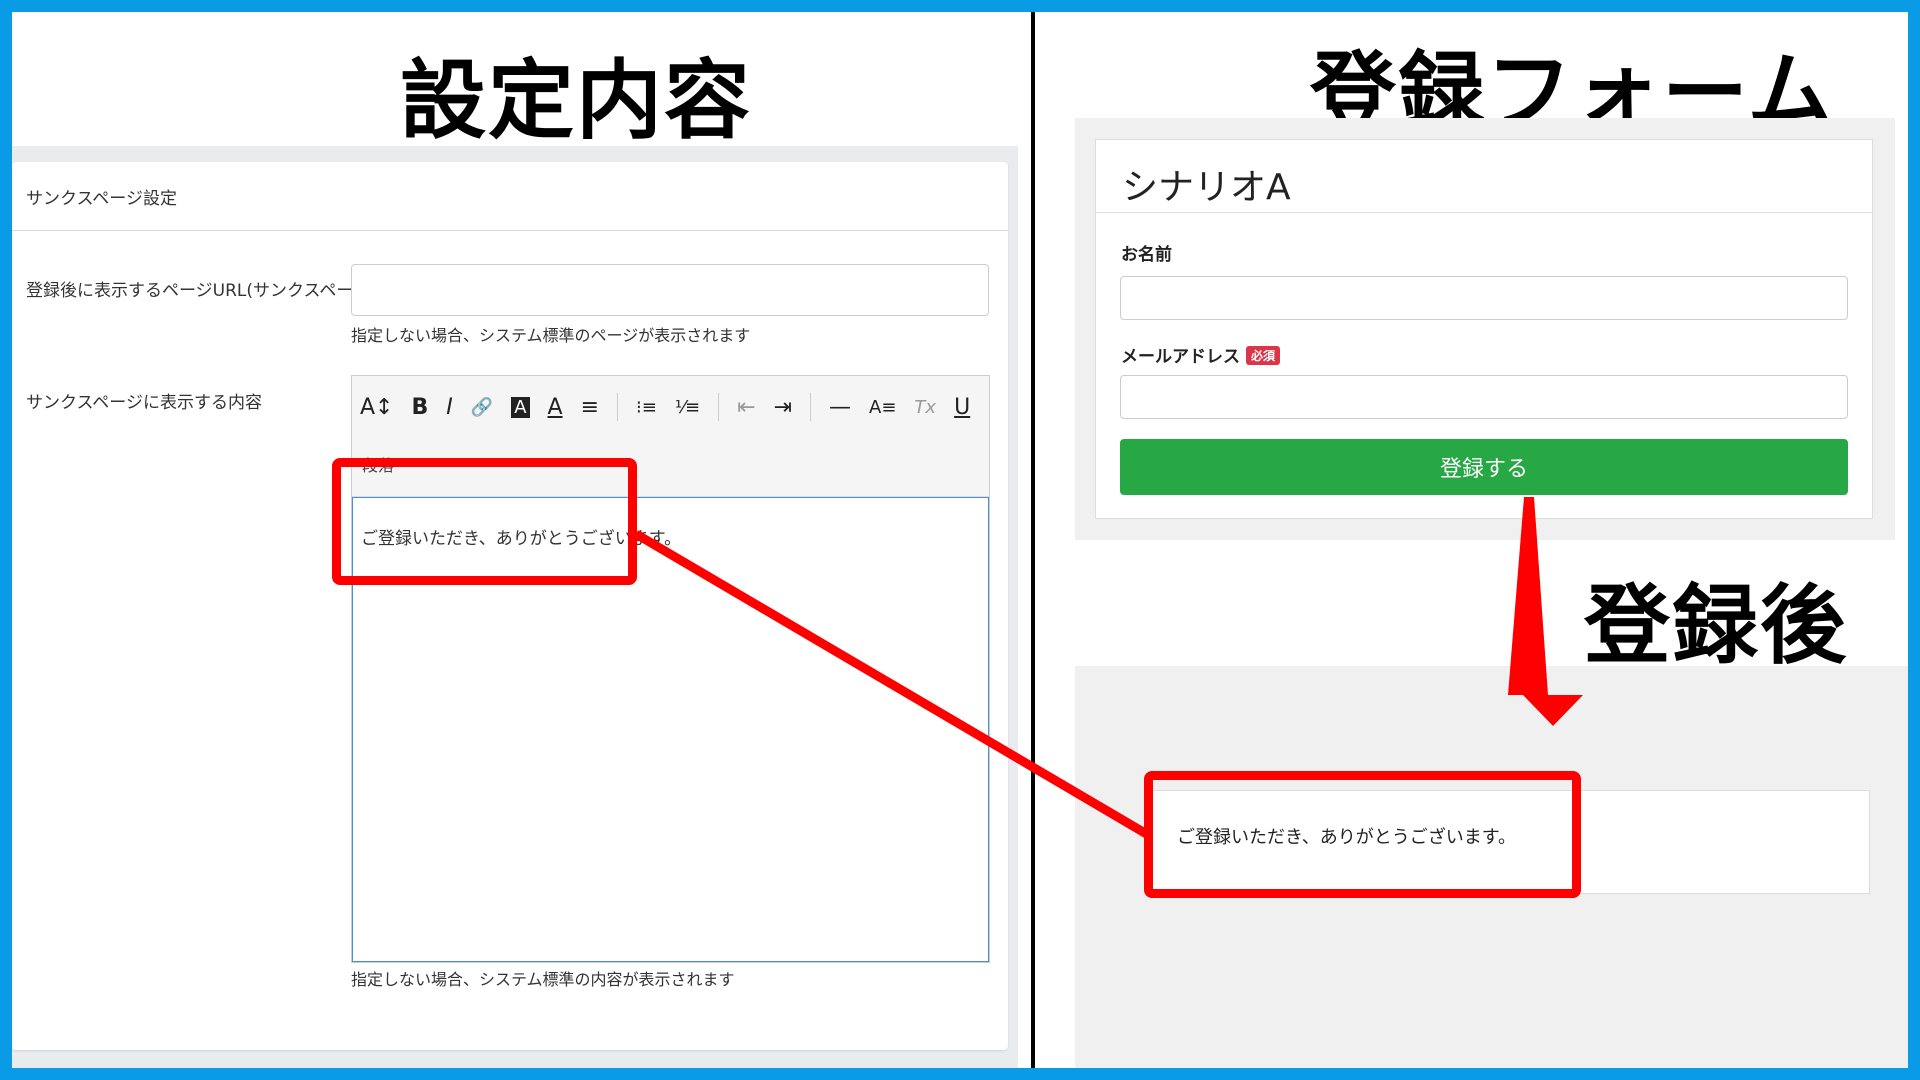 This screenshot has width=1920, height=1080. Describe the element at coordinates (1553, 710) in the screenshot. I see `down-arrow-head` at that location.